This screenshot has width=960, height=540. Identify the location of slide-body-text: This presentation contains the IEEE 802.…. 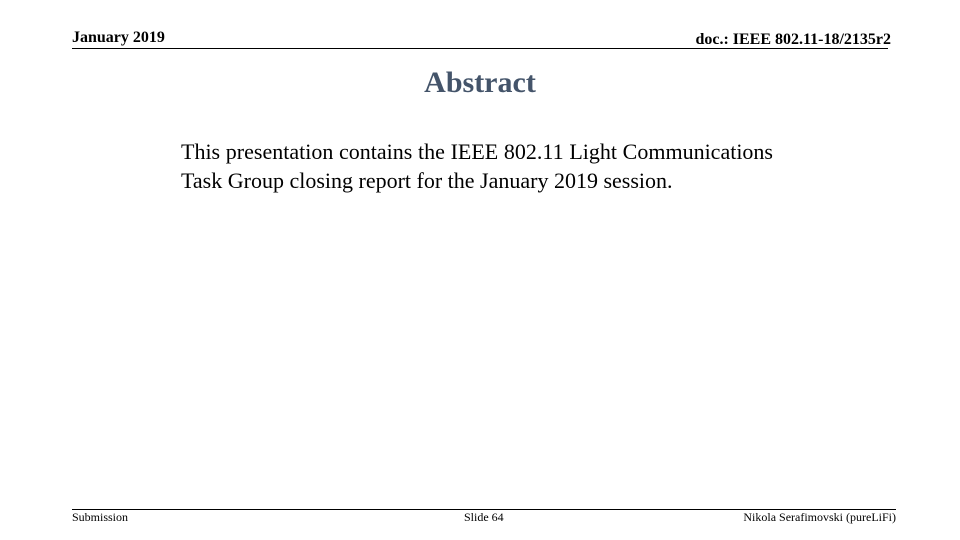
(477, 166).